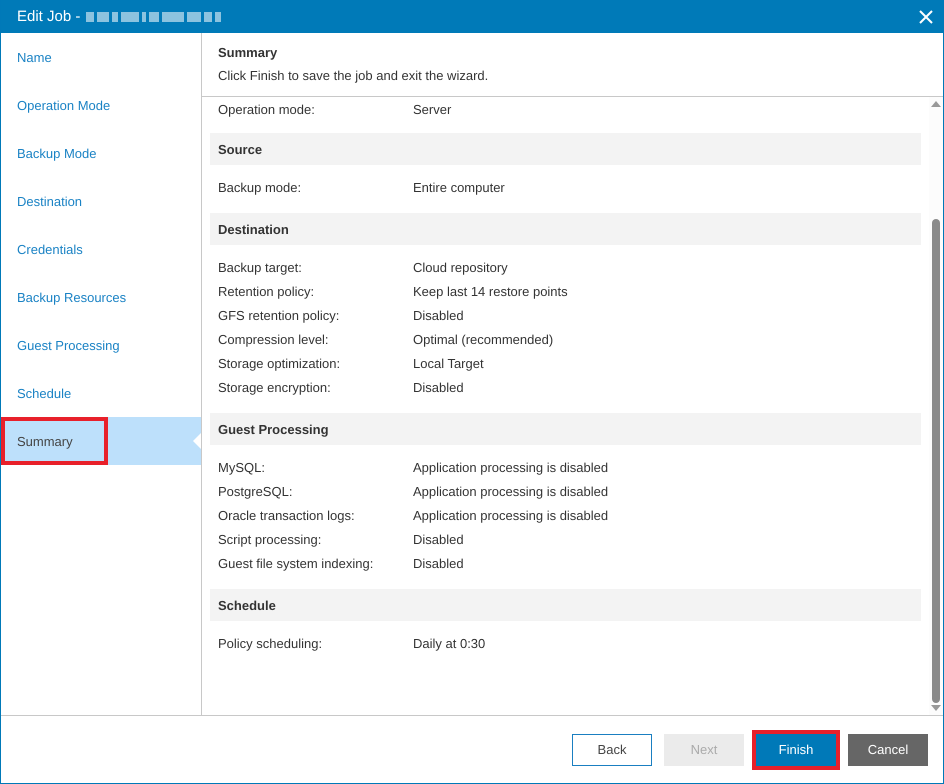  I want to click on field-label: Backup mode:, so click(260, 187).